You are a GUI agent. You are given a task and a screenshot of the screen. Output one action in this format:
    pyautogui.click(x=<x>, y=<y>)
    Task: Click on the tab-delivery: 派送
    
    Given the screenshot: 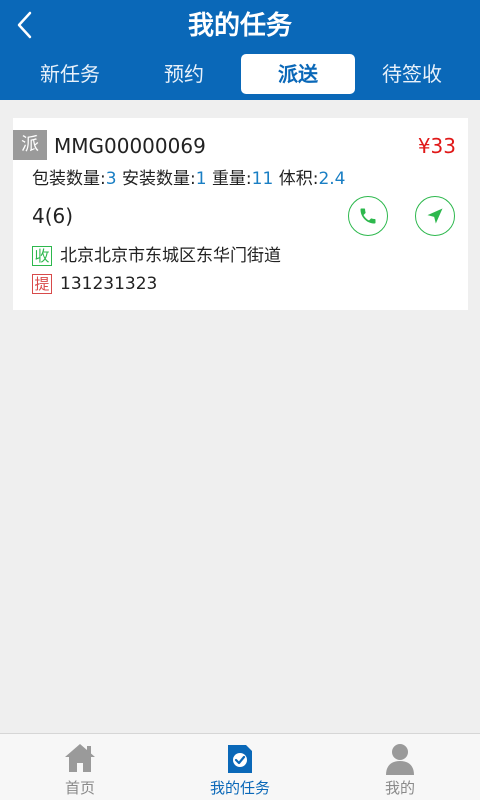 What is the action you would take?
    pyautogui.click(x=298, y=74)
    